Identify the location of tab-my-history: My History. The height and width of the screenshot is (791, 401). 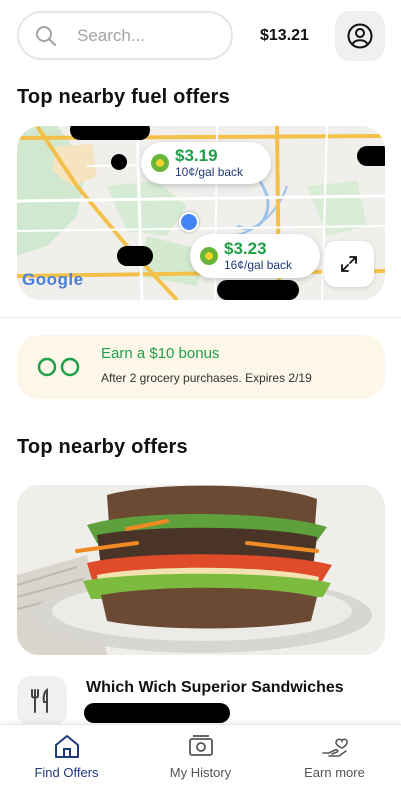
(200, 758).